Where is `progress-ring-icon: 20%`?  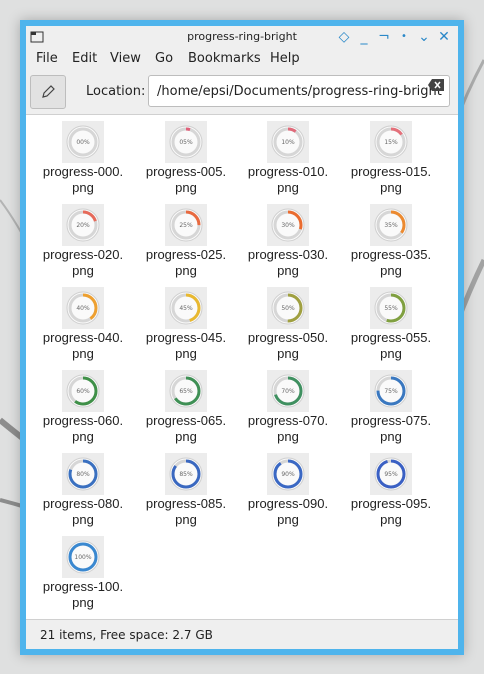
progress-ring-icon: 20% is located at coordinates (83, 225).